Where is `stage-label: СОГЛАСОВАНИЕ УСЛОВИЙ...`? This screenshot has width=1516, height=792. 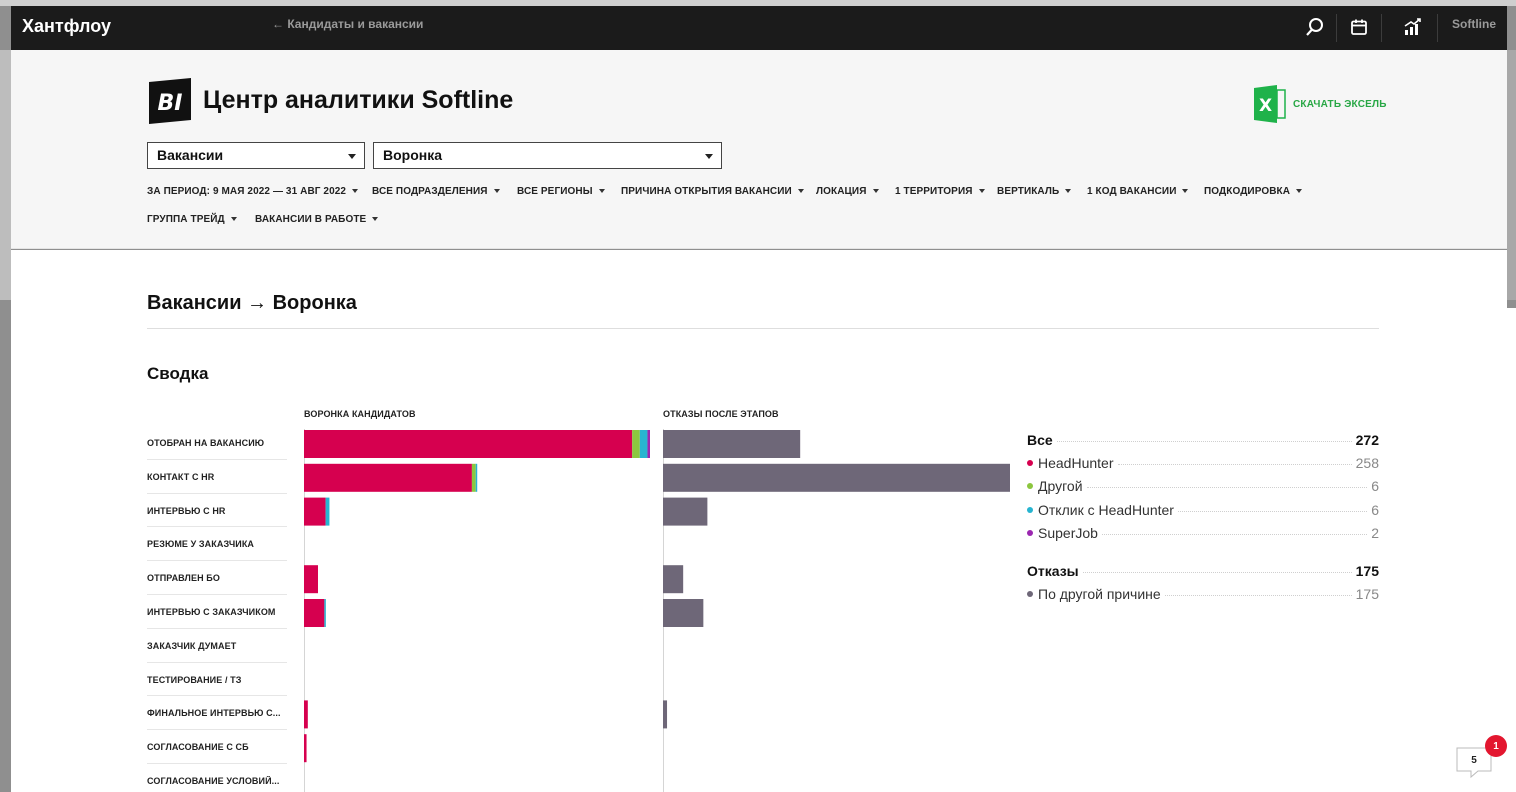
stage-label: СОГЛАСОВАНИЕ УСЛОВИЙ... is located at coordinates (213, 781).